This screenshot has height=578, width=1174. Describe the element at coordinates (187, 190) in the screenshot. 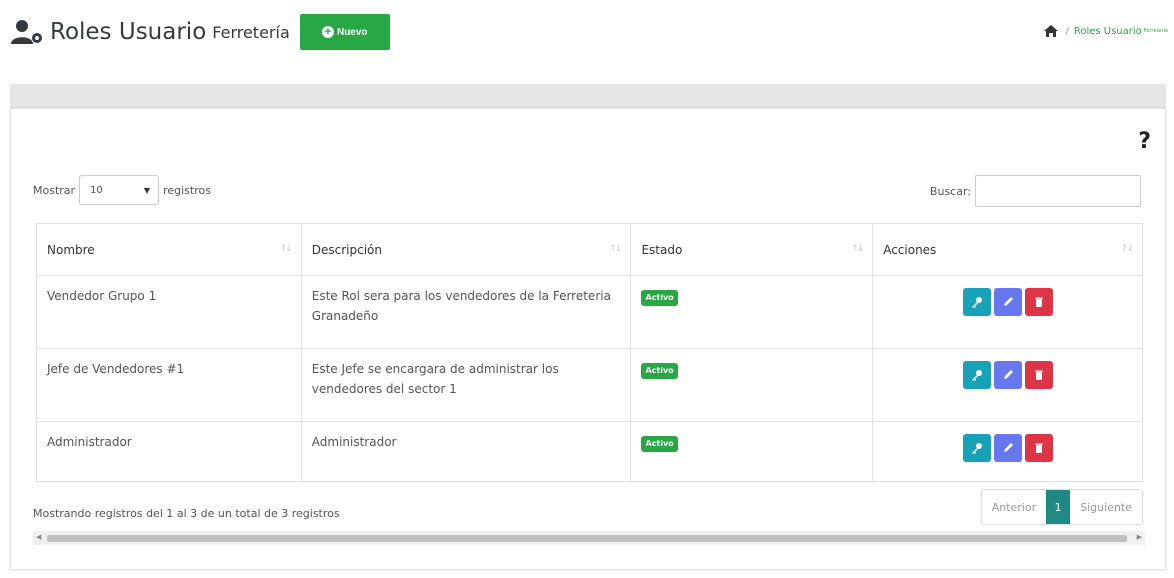

I see `length-menu-suffix: registros` at that location.